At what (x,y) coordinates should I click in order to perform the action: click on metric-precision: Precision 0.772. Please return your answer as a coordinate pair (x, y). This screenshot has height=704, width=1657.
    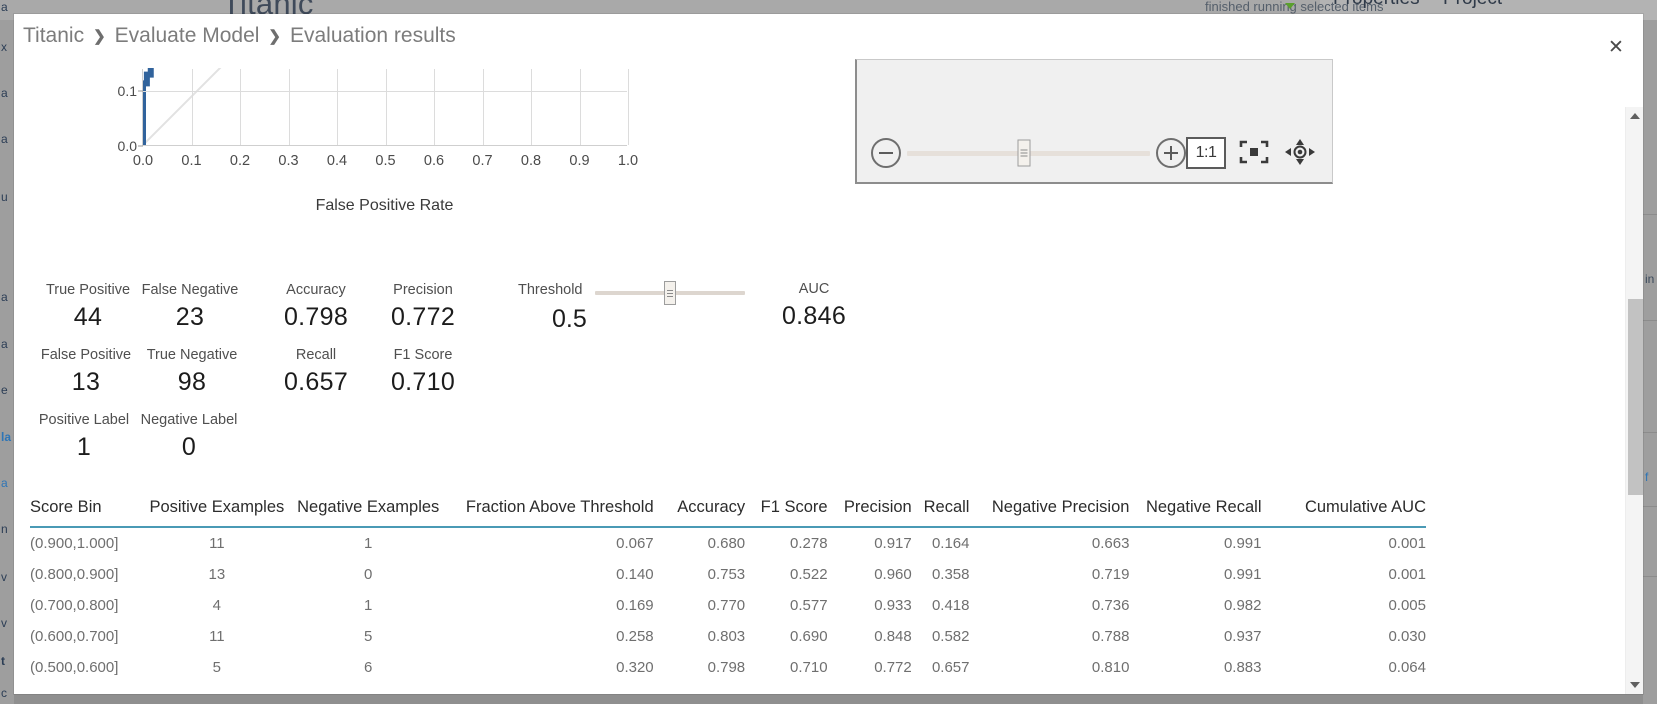
    Looking at the image, I should click on (423, 307).